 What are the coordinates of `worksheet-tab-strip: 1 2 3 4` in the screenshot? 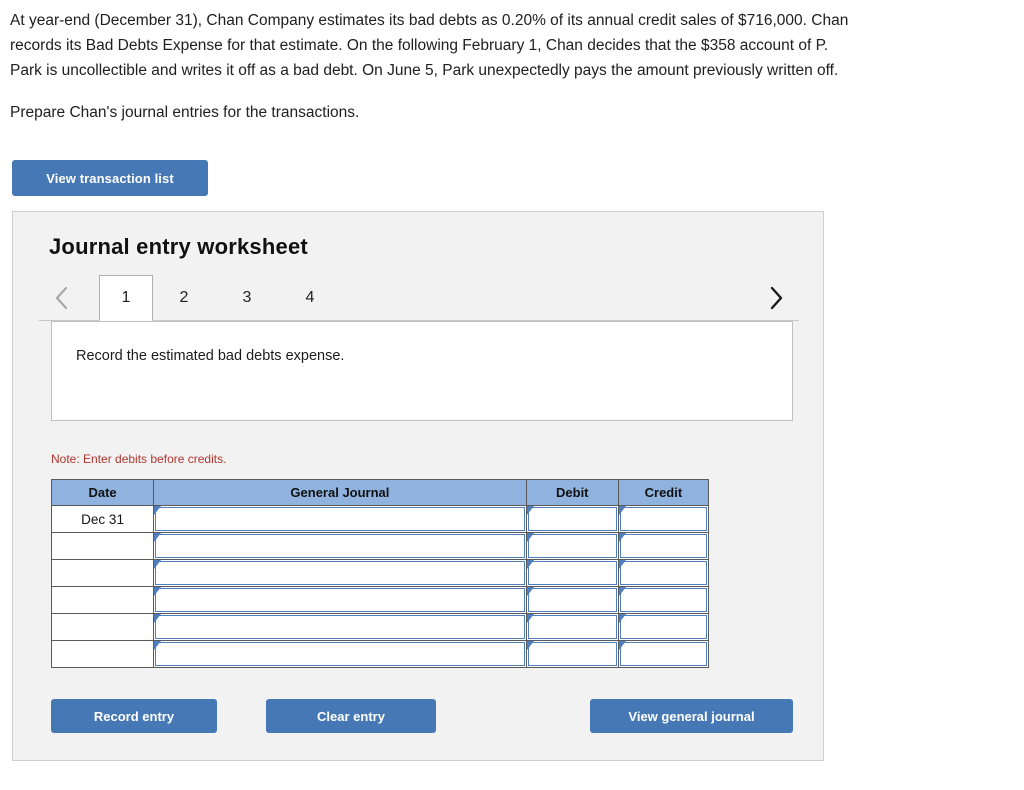 It's located at (419, 298).